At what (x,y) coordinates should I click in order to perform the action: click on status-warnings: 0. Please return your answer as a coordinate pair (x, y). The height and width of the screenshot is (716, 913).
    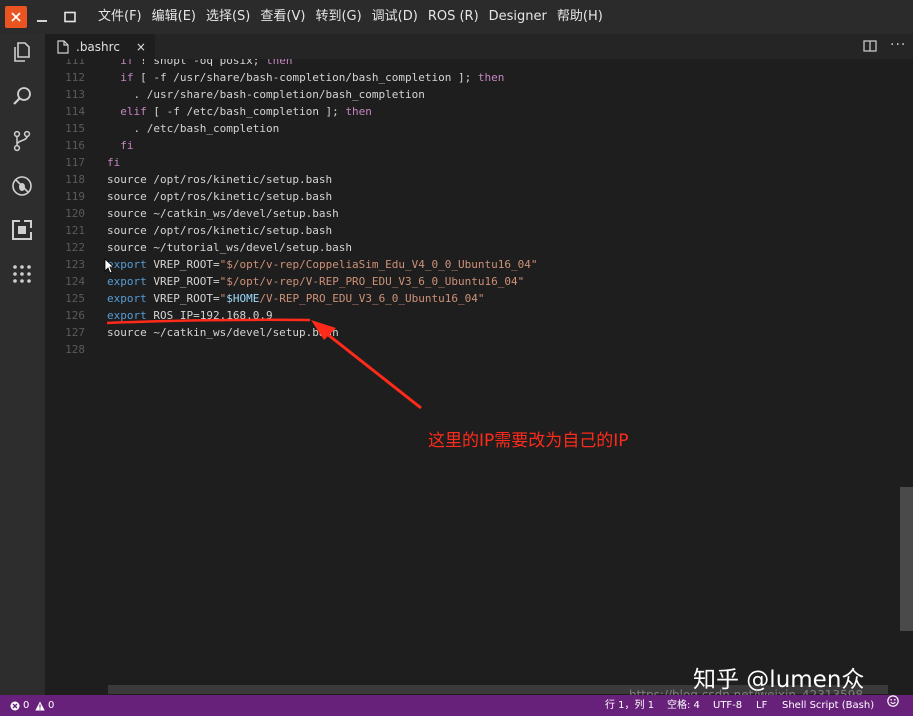
    Looking at the image, I should click on (44, 705).